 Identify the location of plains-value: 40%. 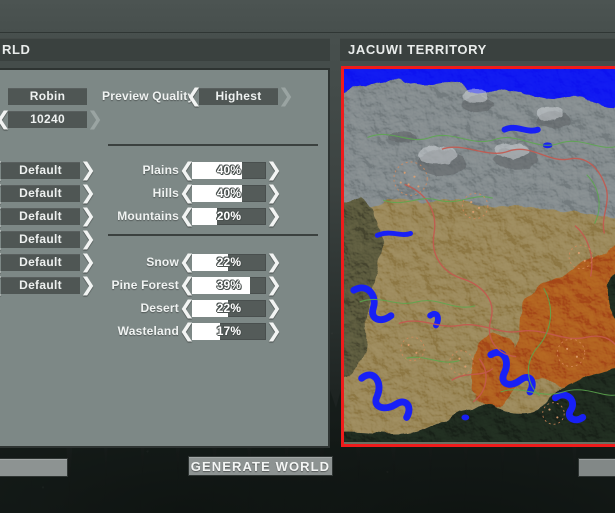
(229, 170).